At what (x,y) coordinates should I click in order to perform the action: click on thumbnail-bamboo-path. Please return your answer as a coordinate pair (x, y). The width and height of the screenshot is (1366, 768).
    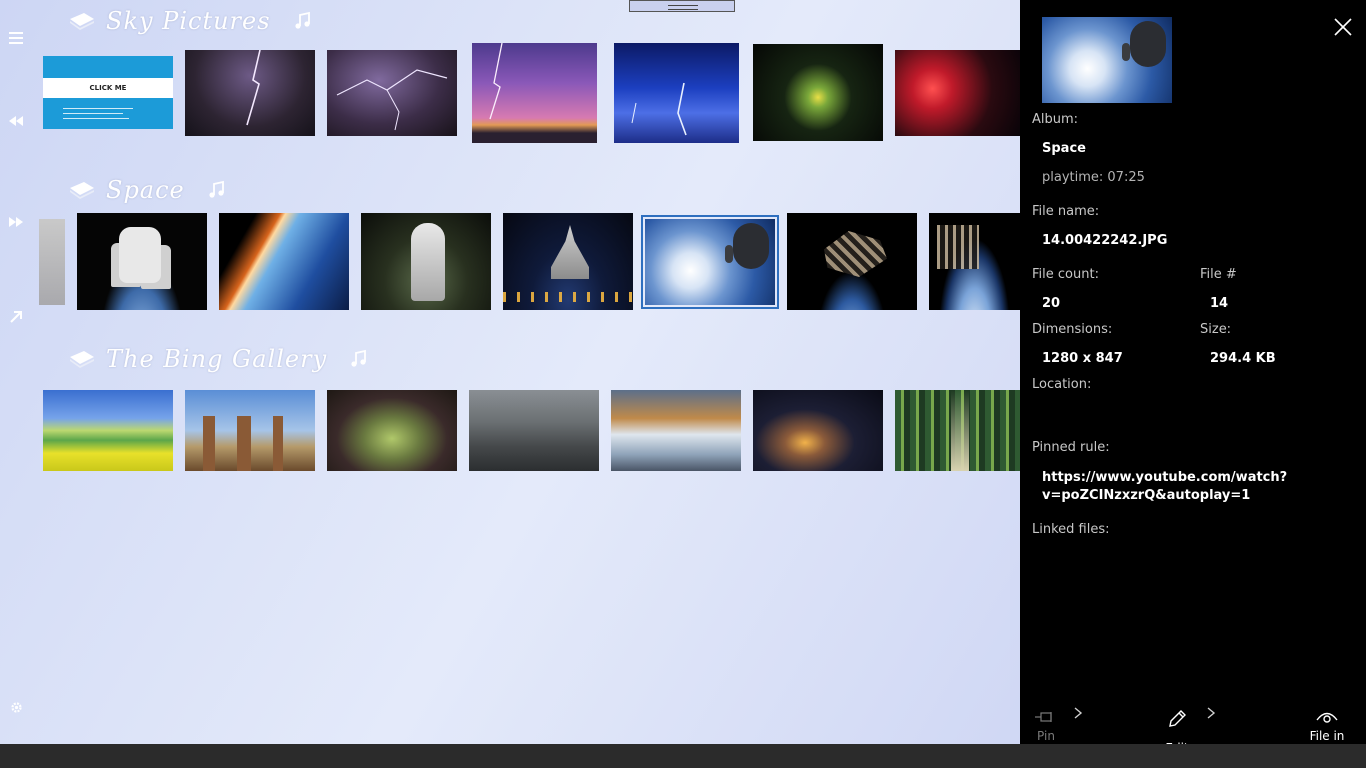
    Looking at the image, I should click on (957, 430).